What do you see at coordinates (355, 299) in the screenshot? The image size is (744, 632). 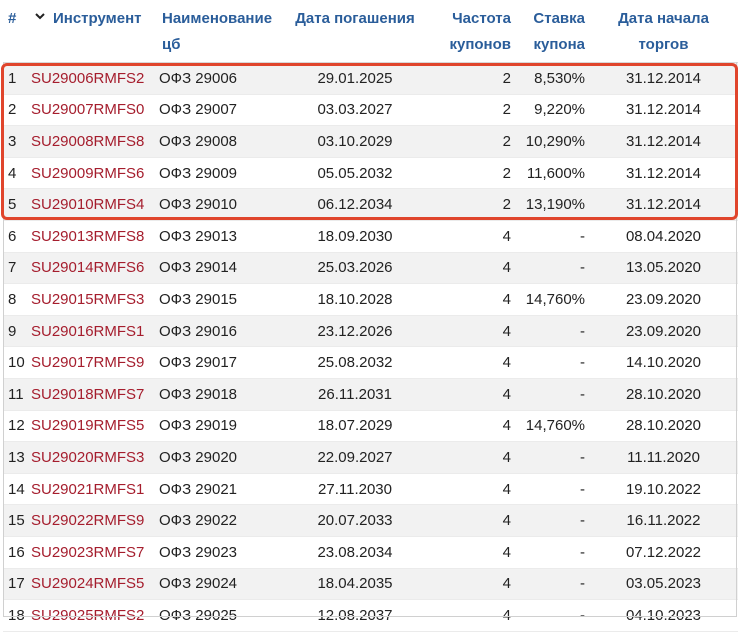 I see `maturity-date-cell: 18.10.2028` at bounding box center [355, 299].